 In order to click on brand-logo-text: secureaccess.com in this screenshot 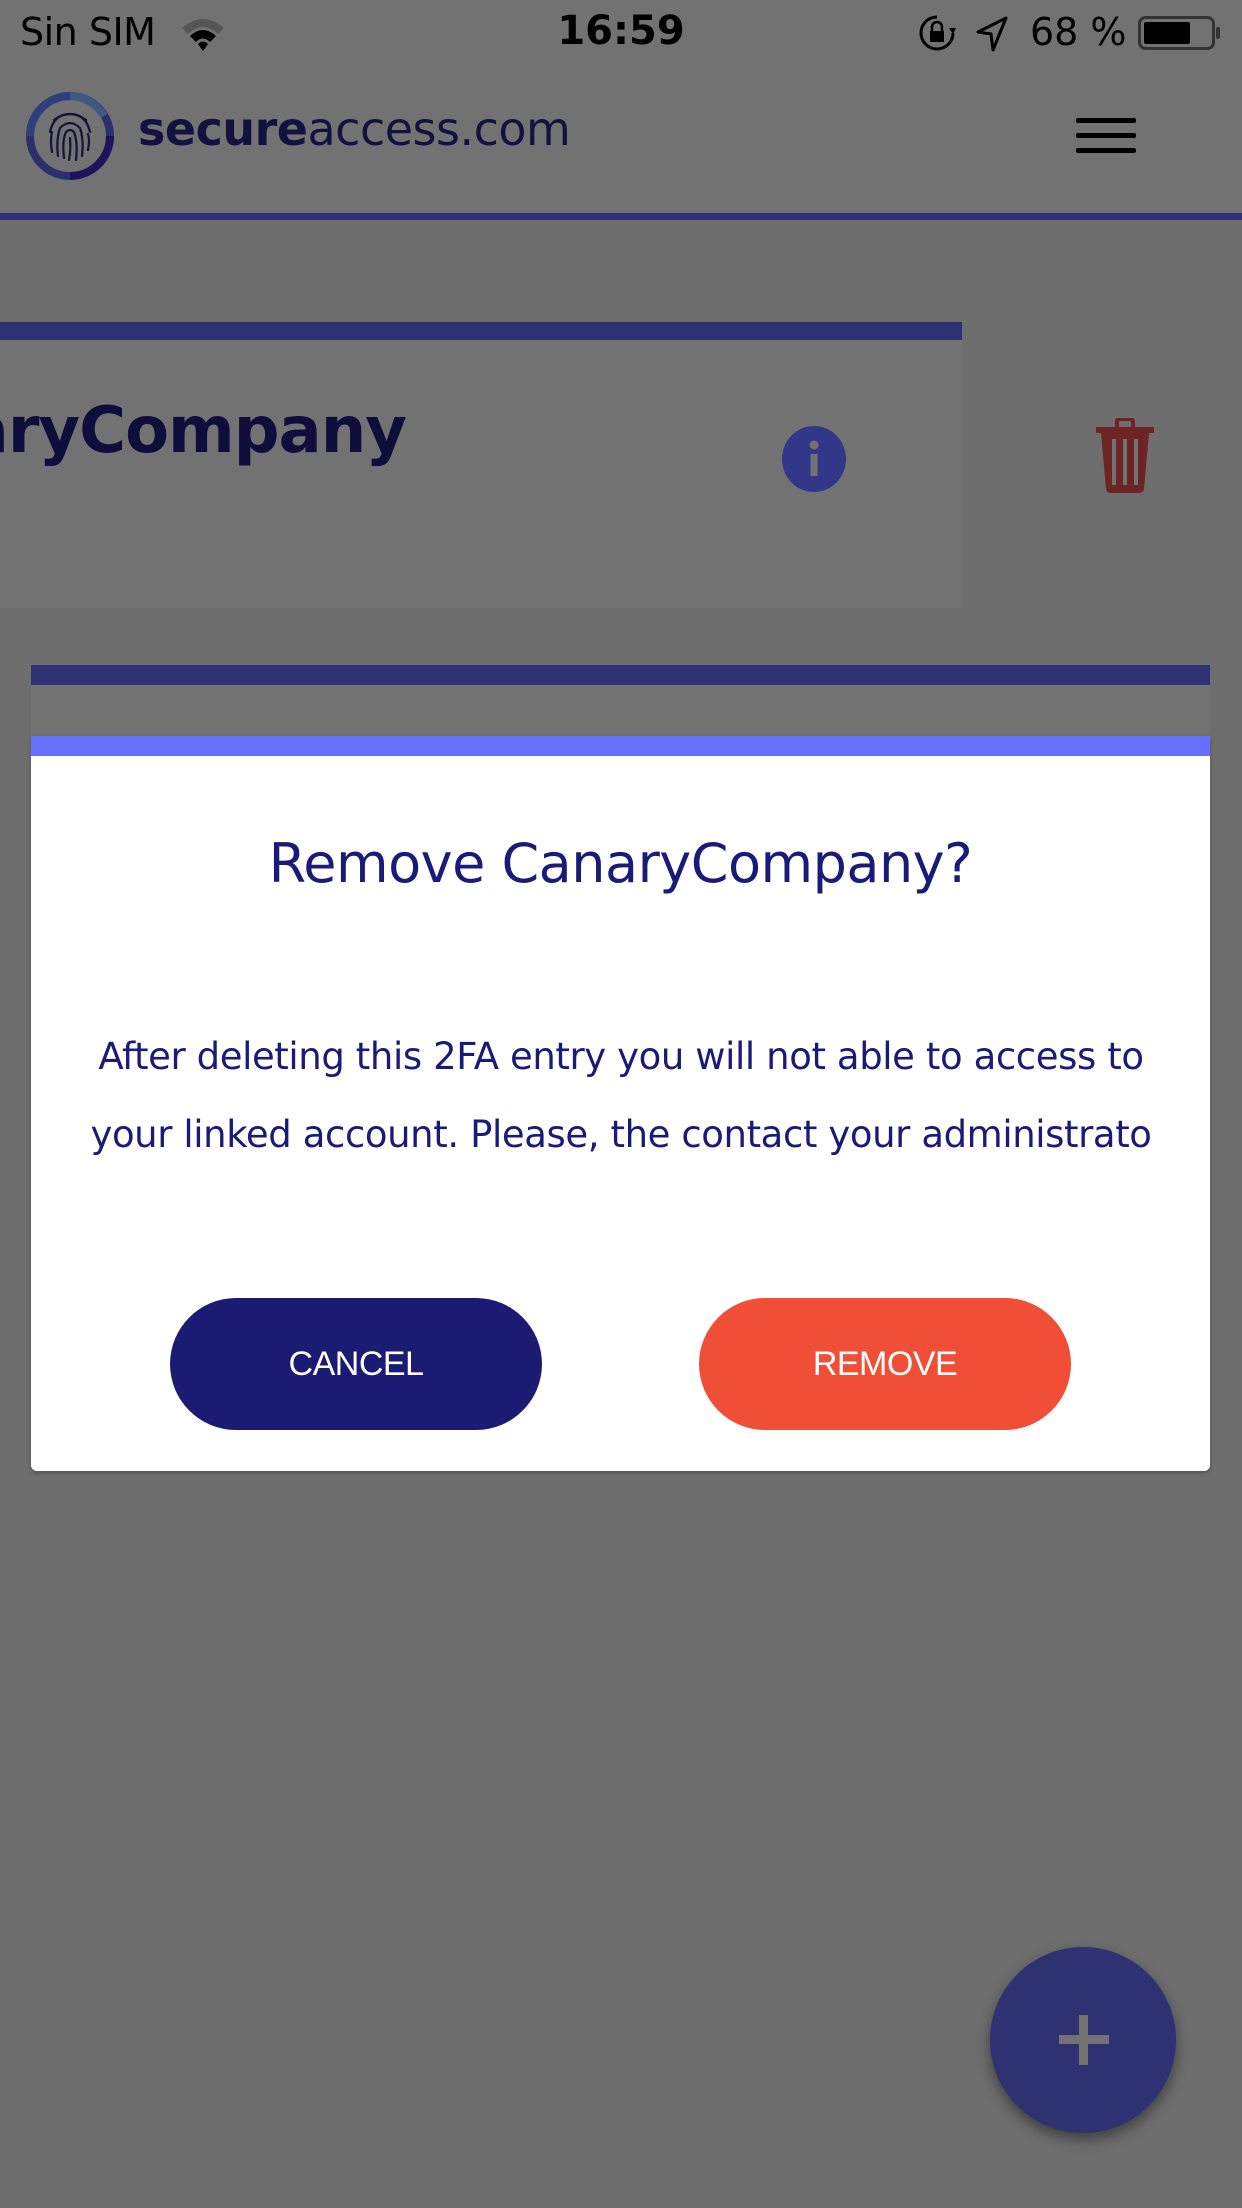, I will do `click(354, 129)`.